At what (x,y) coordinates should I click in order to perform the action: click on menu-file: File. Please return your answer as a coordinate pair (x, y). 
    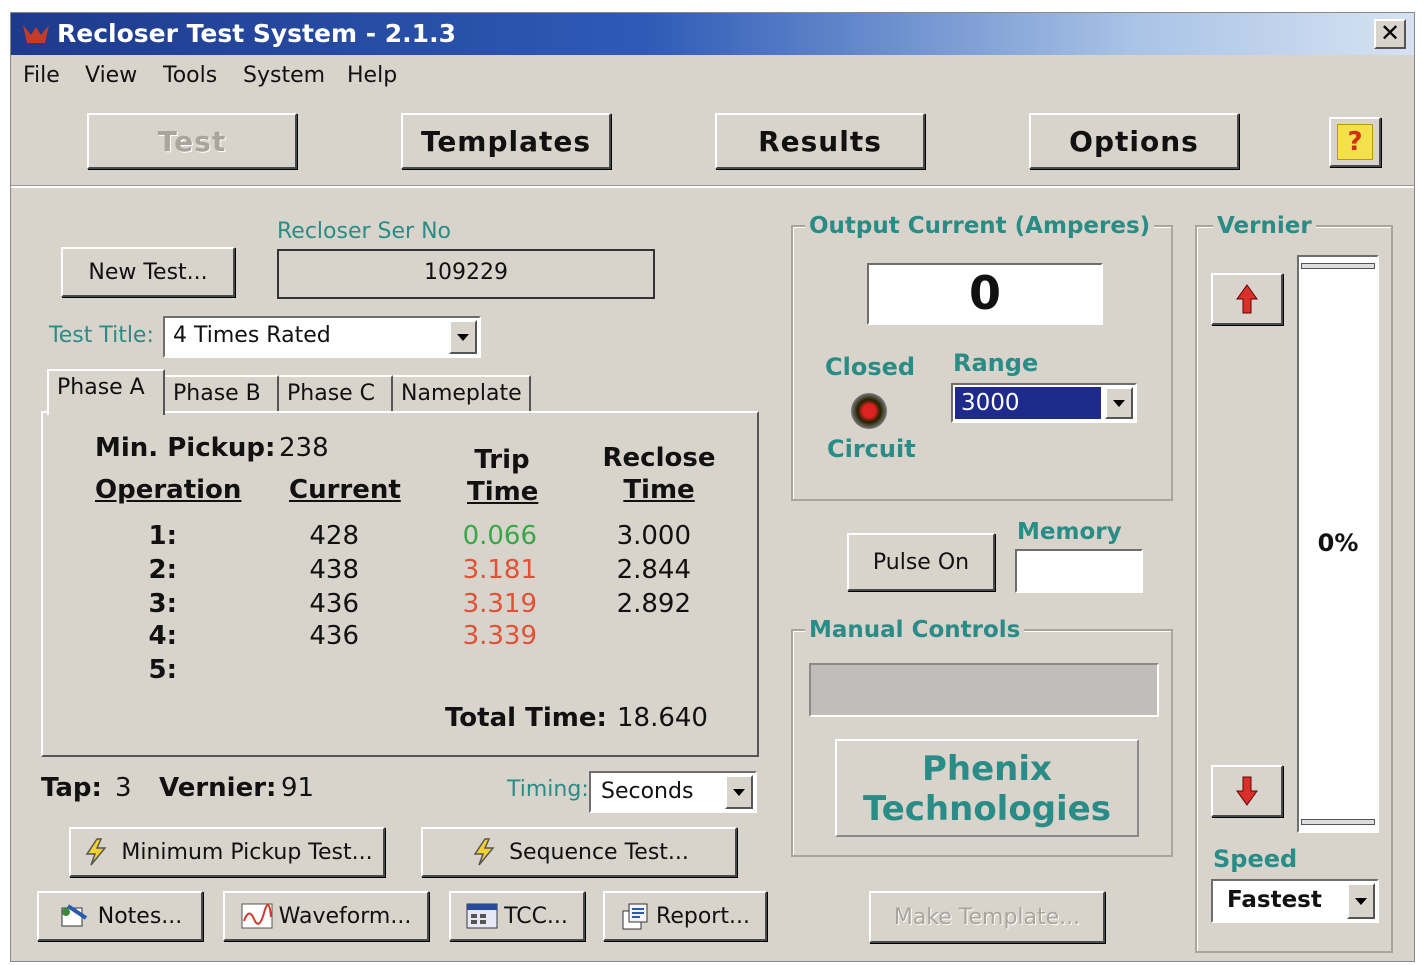
    Looking at the image, I should click on (41, 75).